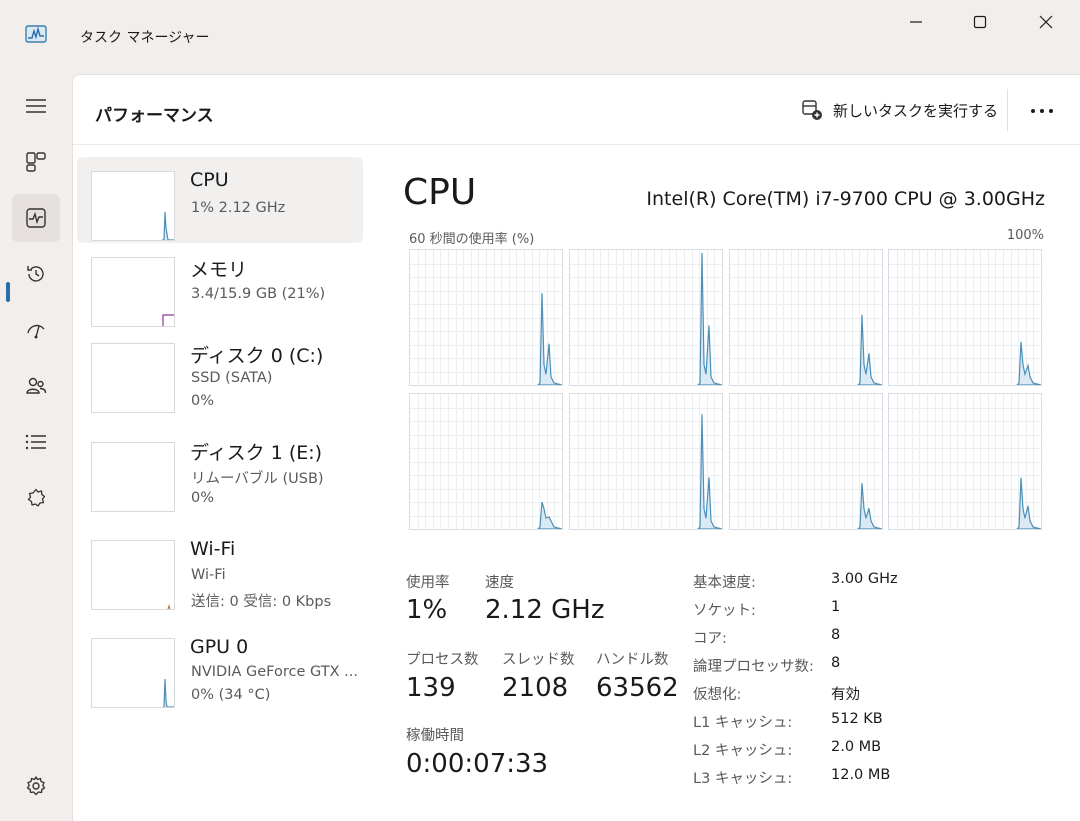  I want to click on maximize-button, so click(980, 22).